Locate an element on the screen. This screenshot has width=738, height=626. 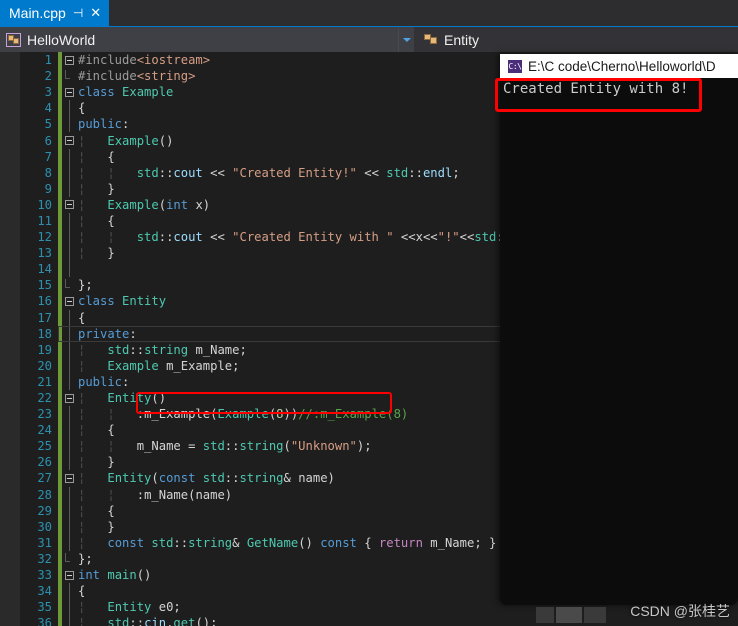
line-number: 1 is located at coordinates (48, 60).